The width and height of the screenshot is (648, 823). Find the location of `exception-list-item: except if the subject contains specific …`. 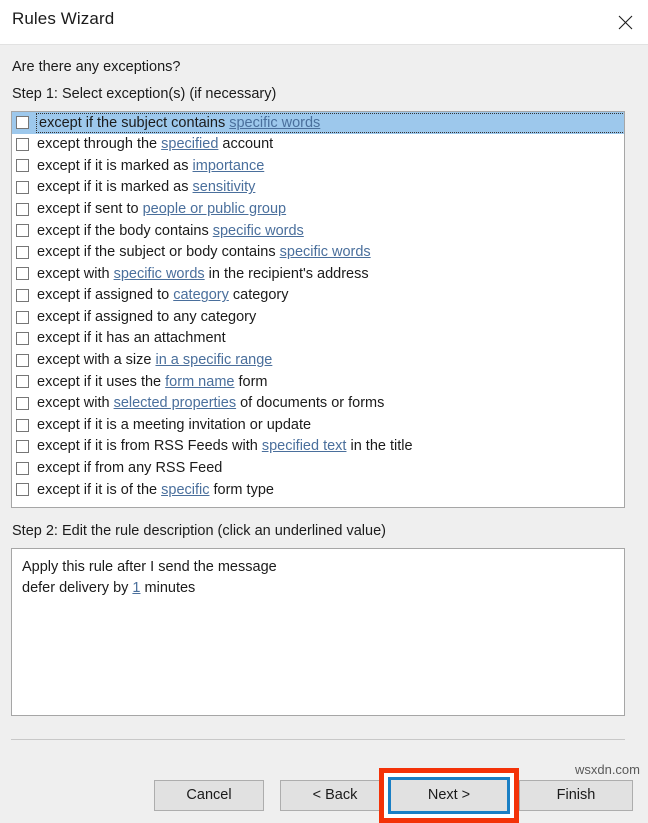

exception-list-item: except if the subject contains specific … is located at coordinates (318, 123).